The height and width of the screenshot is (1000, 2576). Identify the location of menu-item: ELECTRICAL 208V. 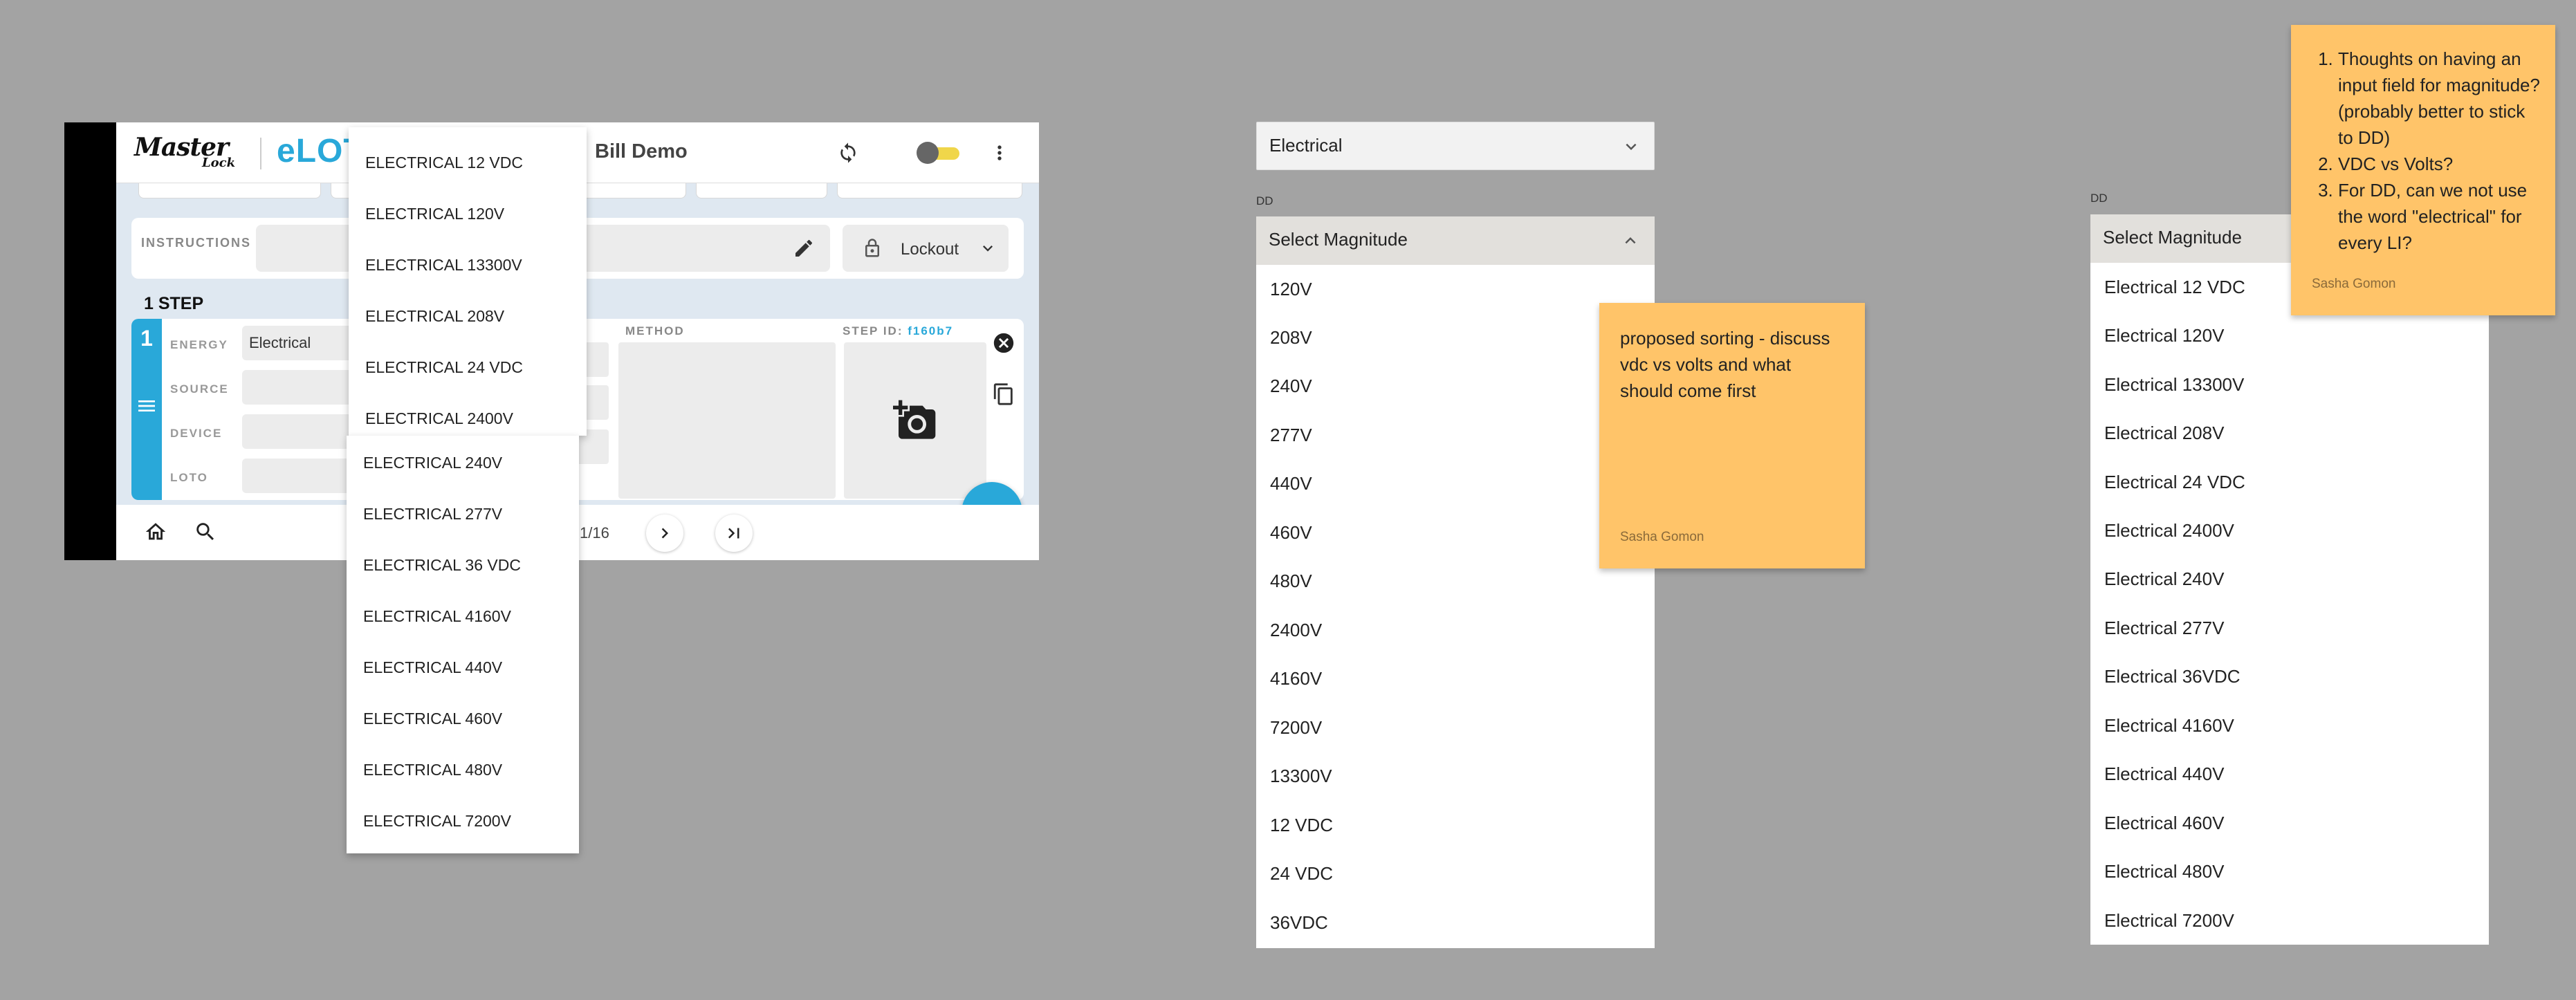
(434, 316).